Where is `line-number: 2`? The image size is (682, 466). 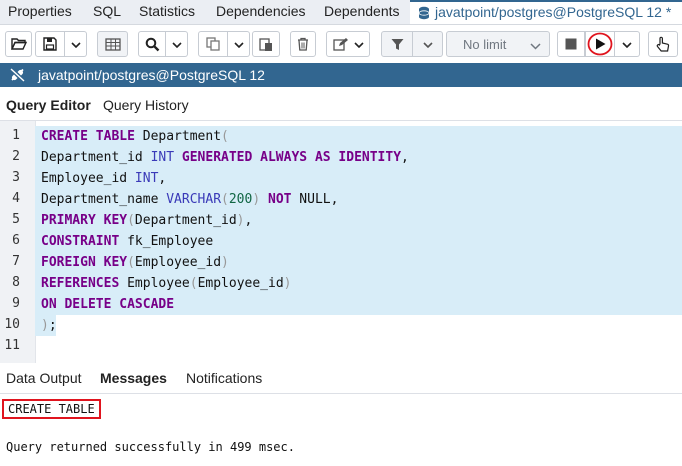
line-number: 2 is located at coordinates (16, 156).